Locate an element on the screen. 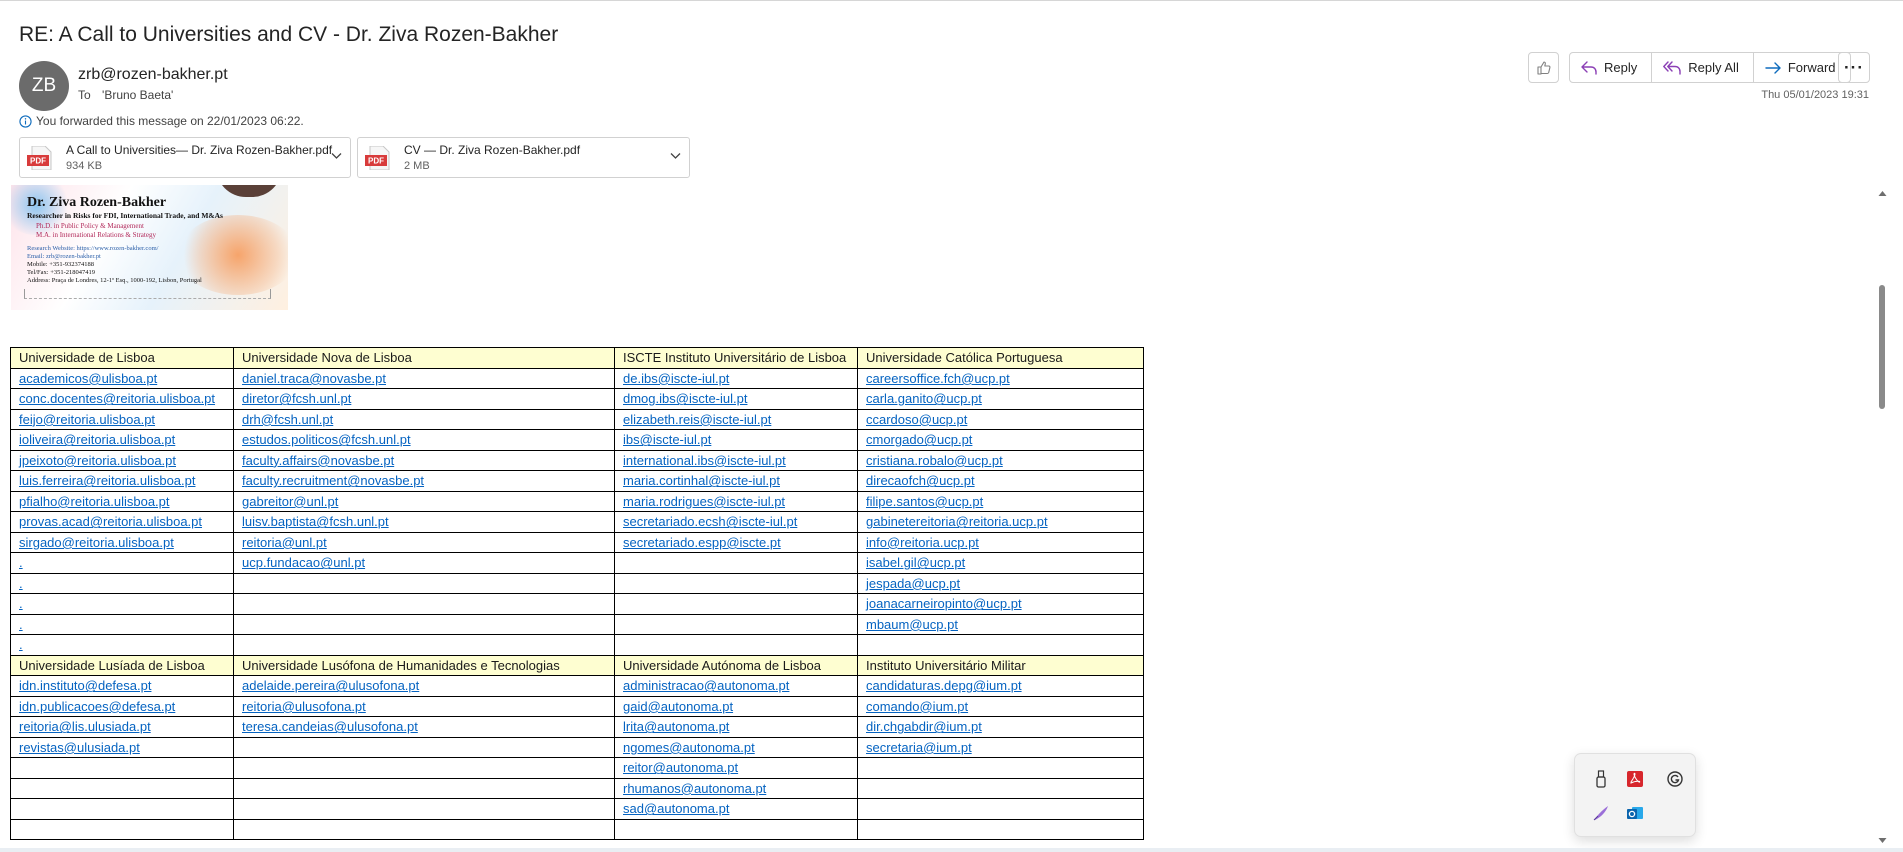 Image resolution: width=1903 pixels, height=852 pixels. email-link: elizabeth.reis@iscte-iul.pt is located at coordinates (697, 419).